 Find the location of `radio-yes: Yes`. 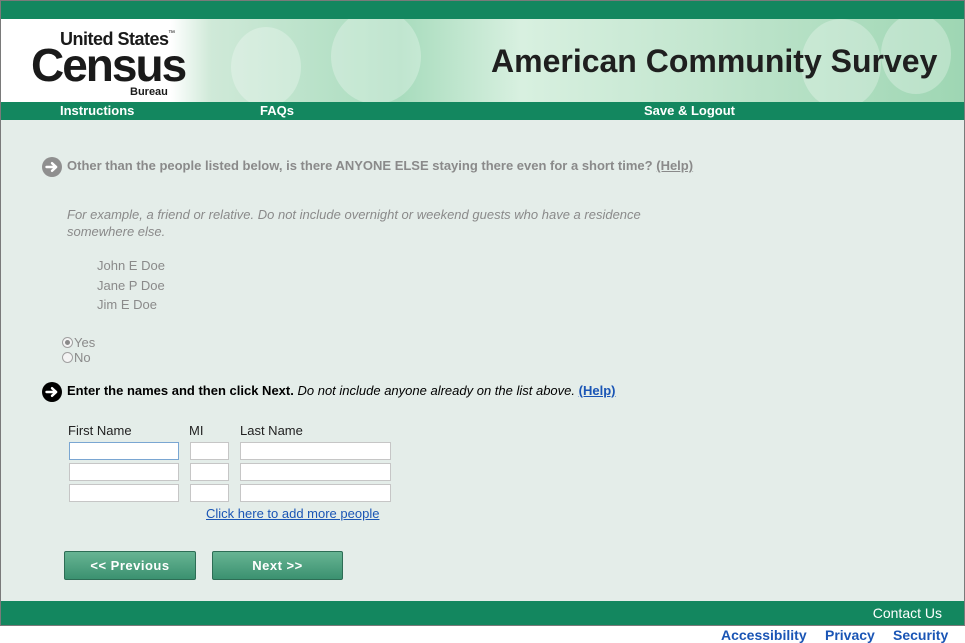

radio-yes: Yes is located at coordinates (78, 342).